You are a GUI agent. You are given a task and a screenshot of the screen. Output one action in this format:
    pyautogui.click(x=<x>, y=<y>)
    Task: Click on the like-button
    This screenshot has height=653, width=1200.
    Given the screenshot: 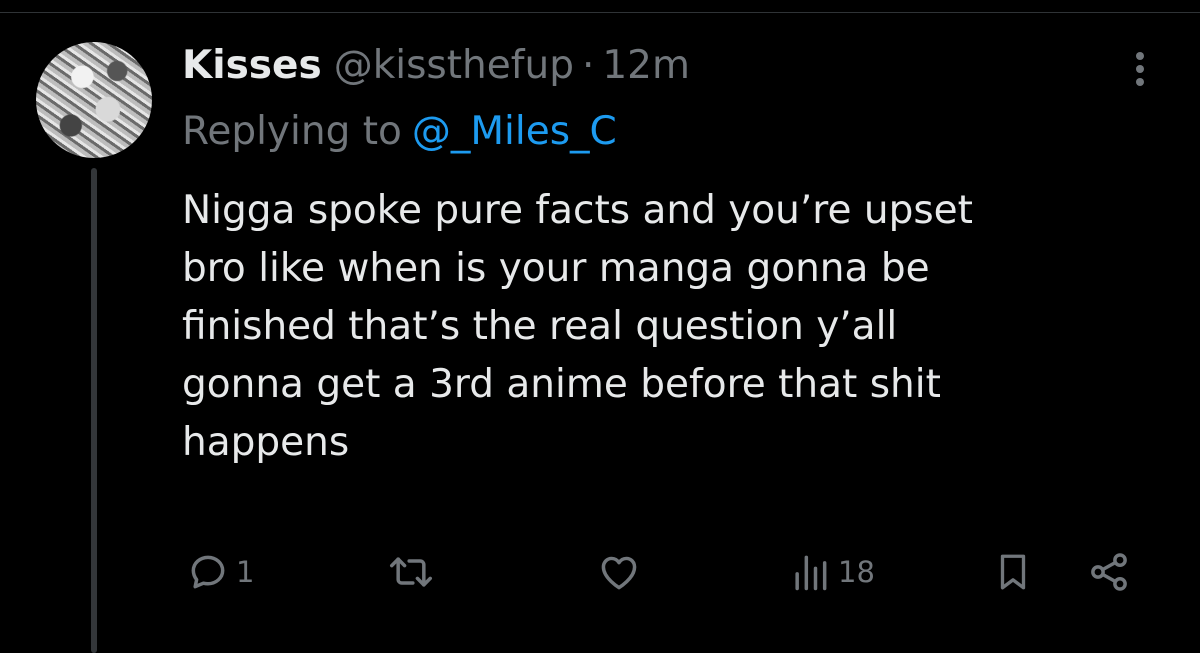 What is the action you would take?
    pyautogui.click(x=619, y=572)
    